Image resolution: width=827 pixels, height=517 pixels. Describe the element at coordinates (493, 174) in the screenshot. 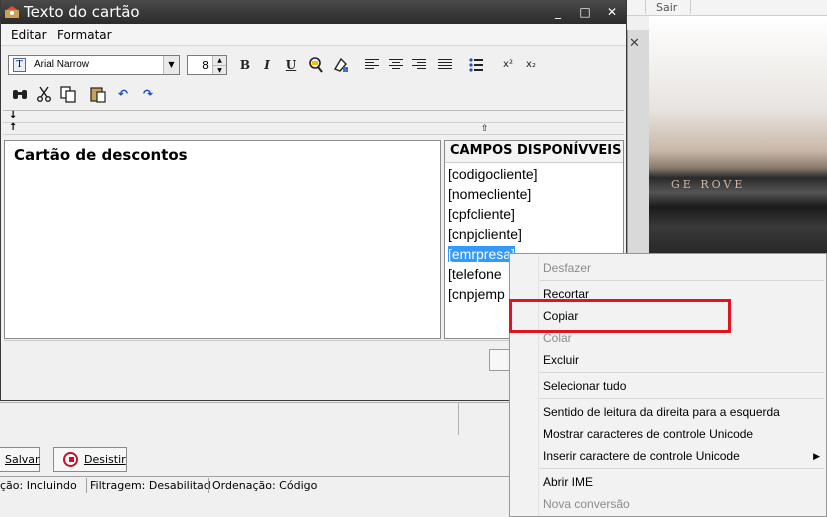

I see `field-item-label: [codigocliente]` at that location.